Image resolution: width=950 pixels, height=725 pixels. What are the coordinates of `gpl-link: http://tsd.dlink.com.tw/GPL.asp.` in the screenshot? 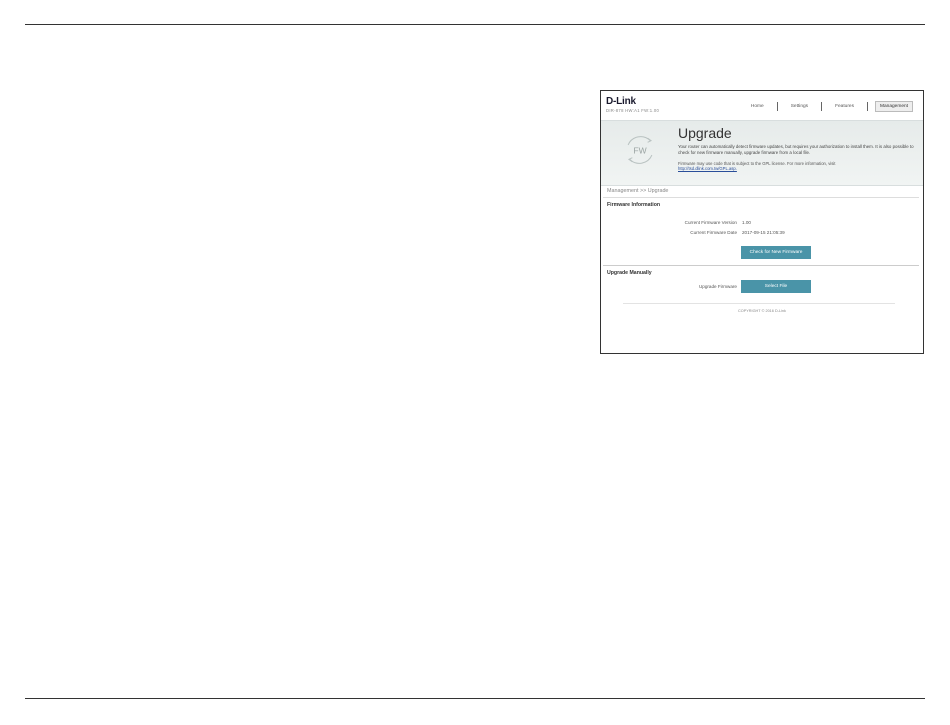 It's located at (707, 168).